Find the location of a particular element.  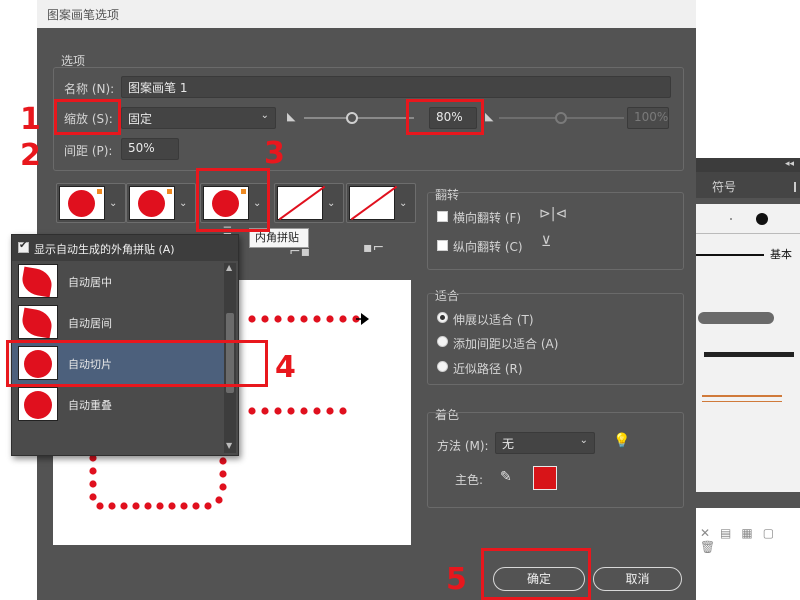

menu-item-label: 自动重叠 is located at coordinates (90, 405).